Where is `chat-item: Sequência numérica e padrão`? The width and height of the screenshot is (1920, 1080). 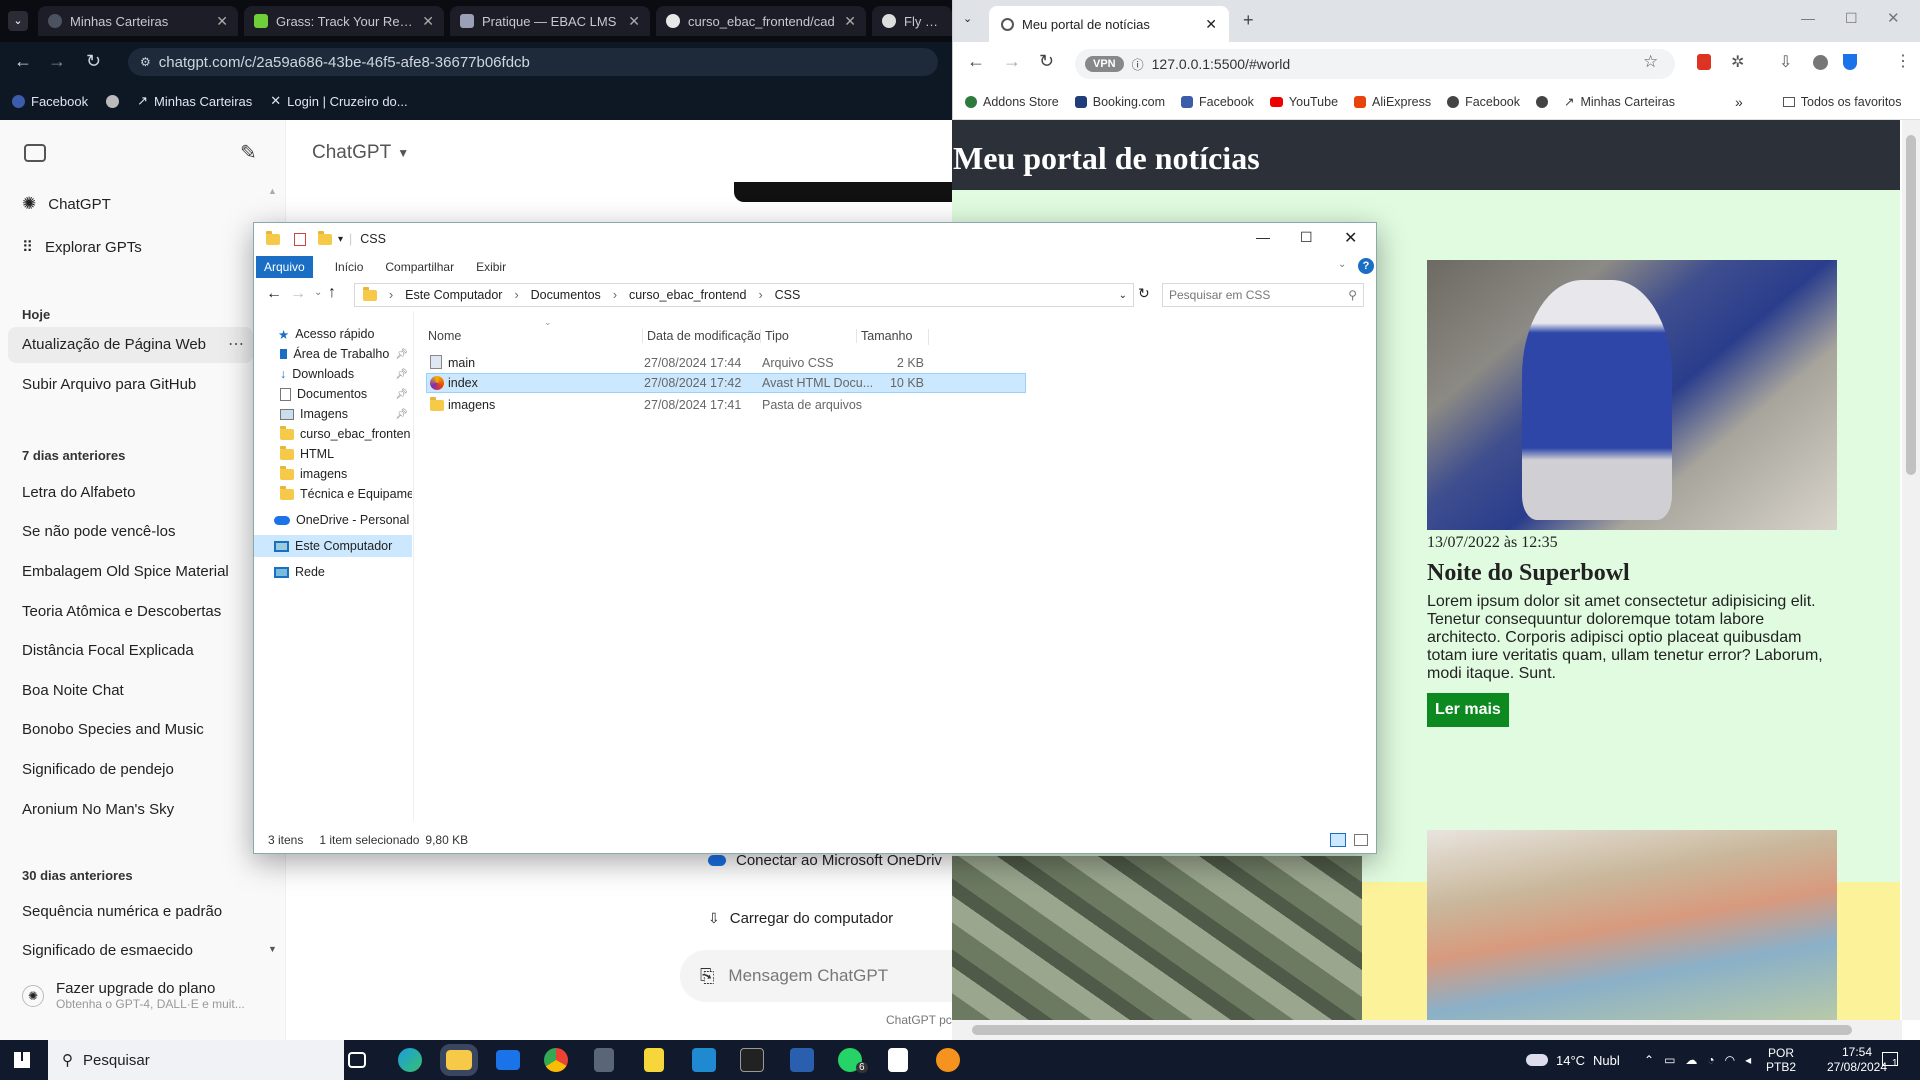
chat-item: Sequência numérica e padrão is located at coordinates (122, 911).